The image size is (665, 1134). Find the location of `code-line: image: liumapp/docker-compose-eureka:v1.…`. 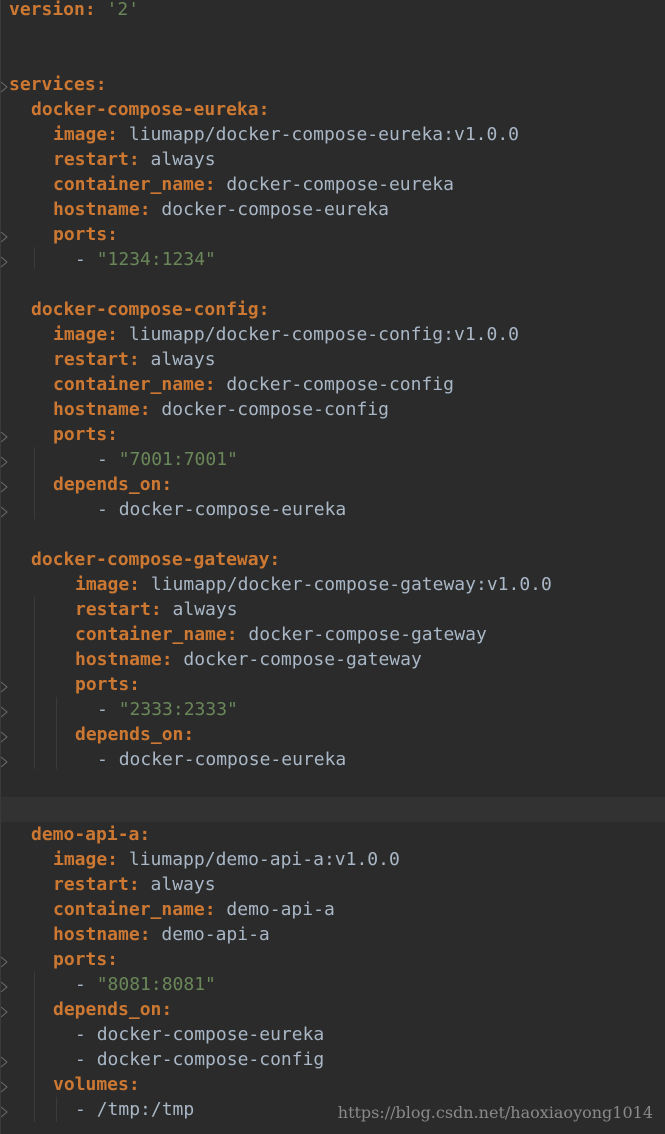

code-line: image: liumapp/docker-compose-eureka:v1.… is located at coordinates (333, 134).